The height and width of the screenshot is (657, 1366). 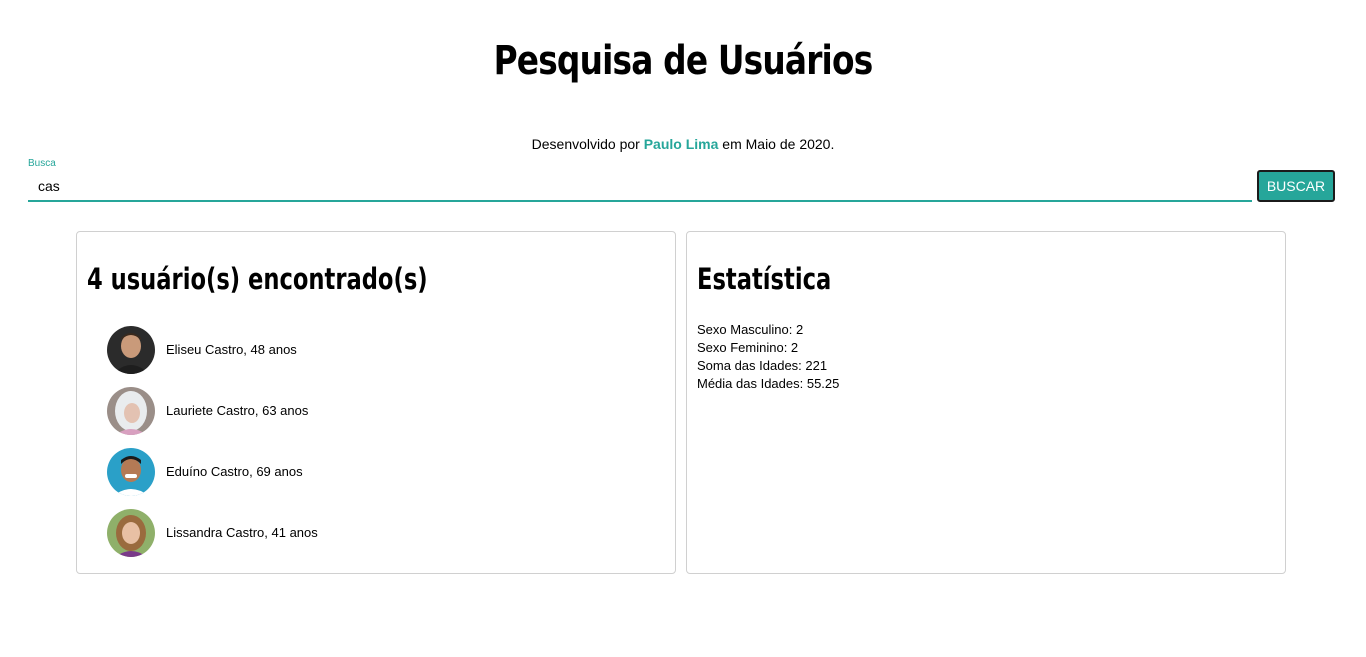 I want to click on stat-female: Sexo Feminino: 2, so click(x=748, y=347).